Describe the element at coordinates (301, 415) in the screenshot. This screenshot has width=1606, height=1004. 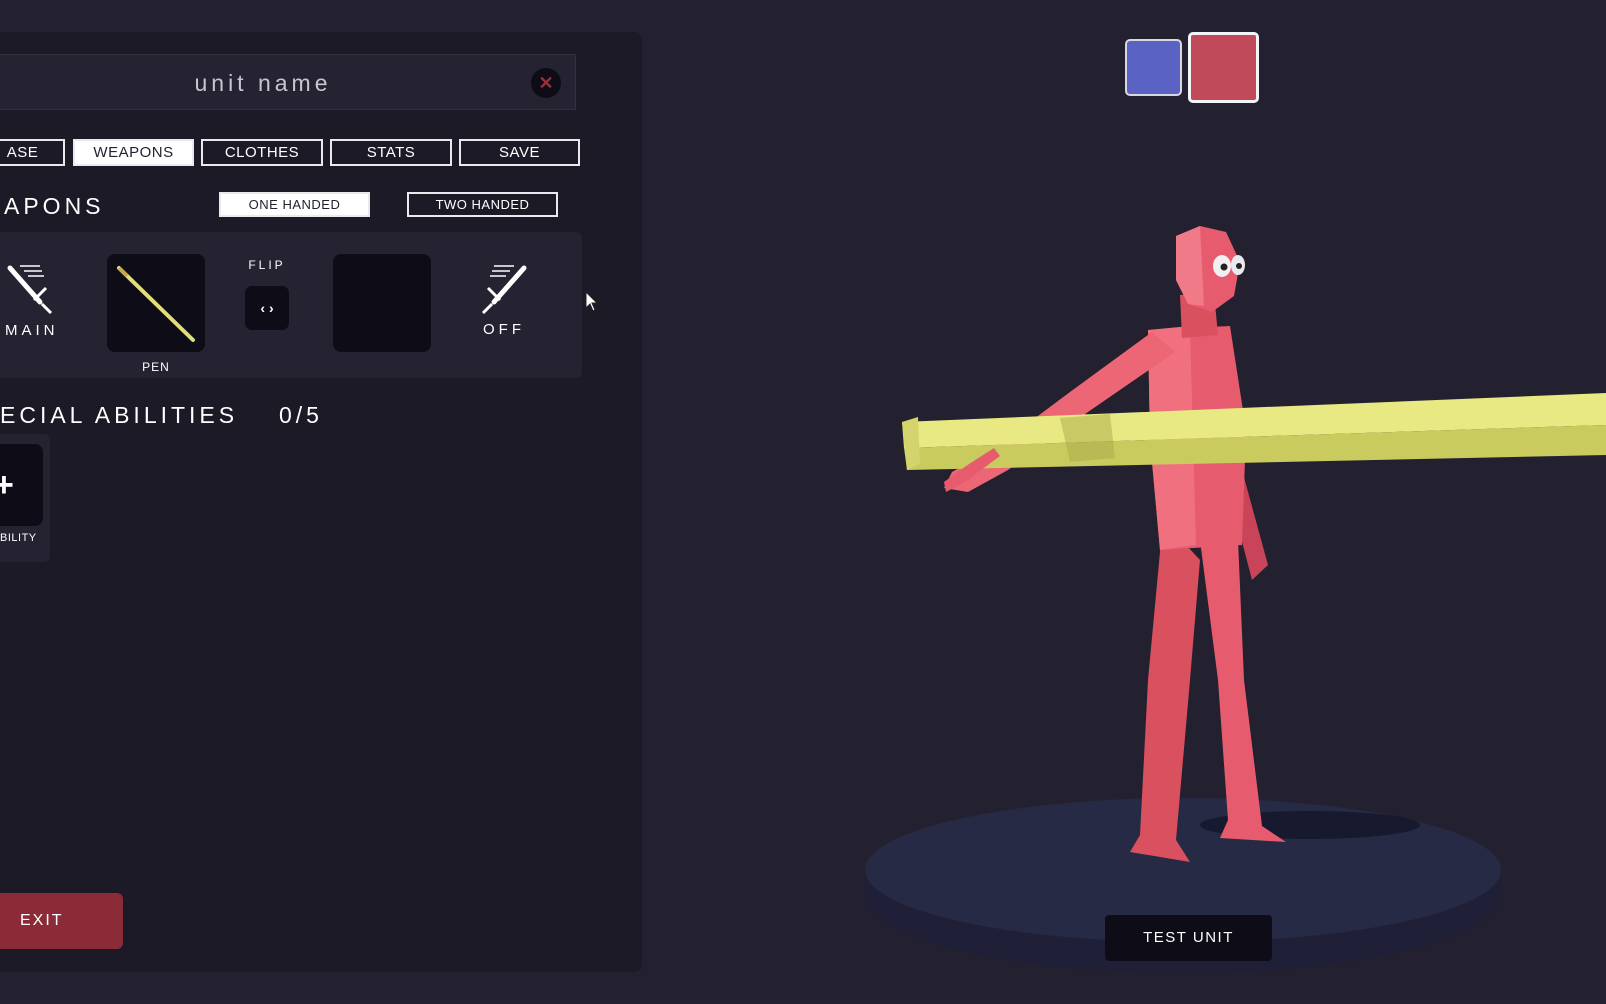
I see `abilities-count: 0/5` at that location.